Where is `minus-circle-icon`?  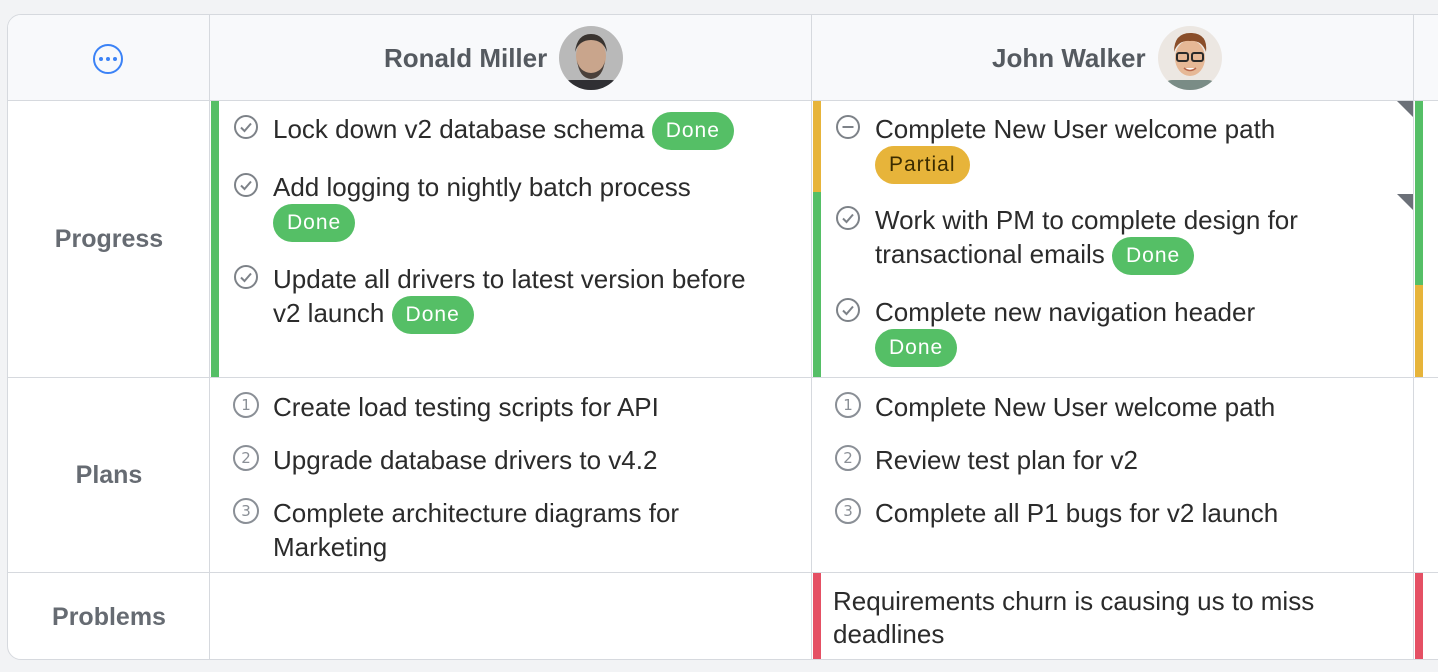 minus-circle-icon is located at coordinates (848, 127).